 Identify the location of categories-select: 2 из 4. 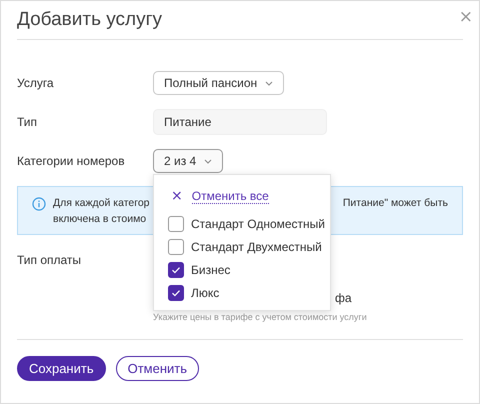
(188, 161).